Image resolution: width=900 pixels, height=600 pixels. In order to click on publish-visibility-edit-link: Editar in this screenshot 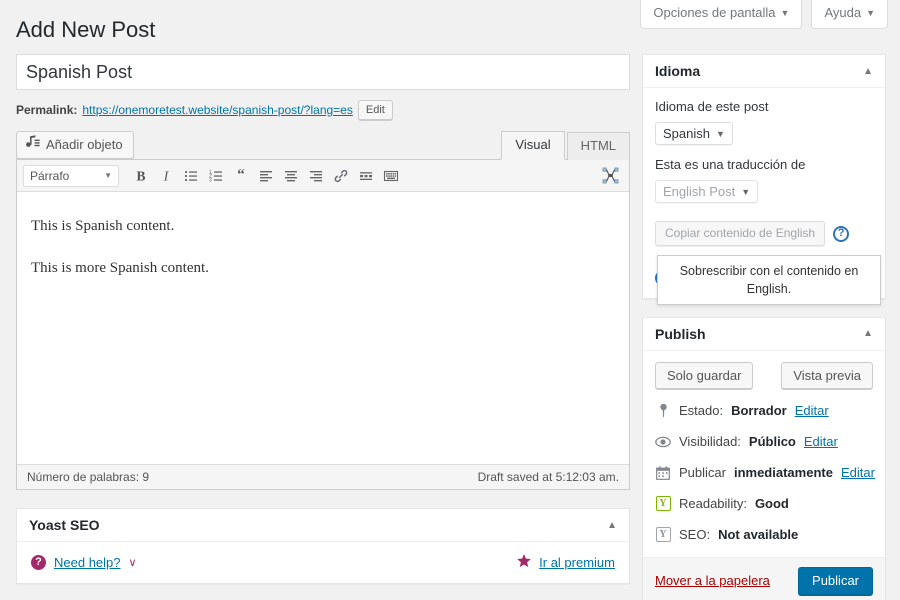, I will do `click(821, 442)`.